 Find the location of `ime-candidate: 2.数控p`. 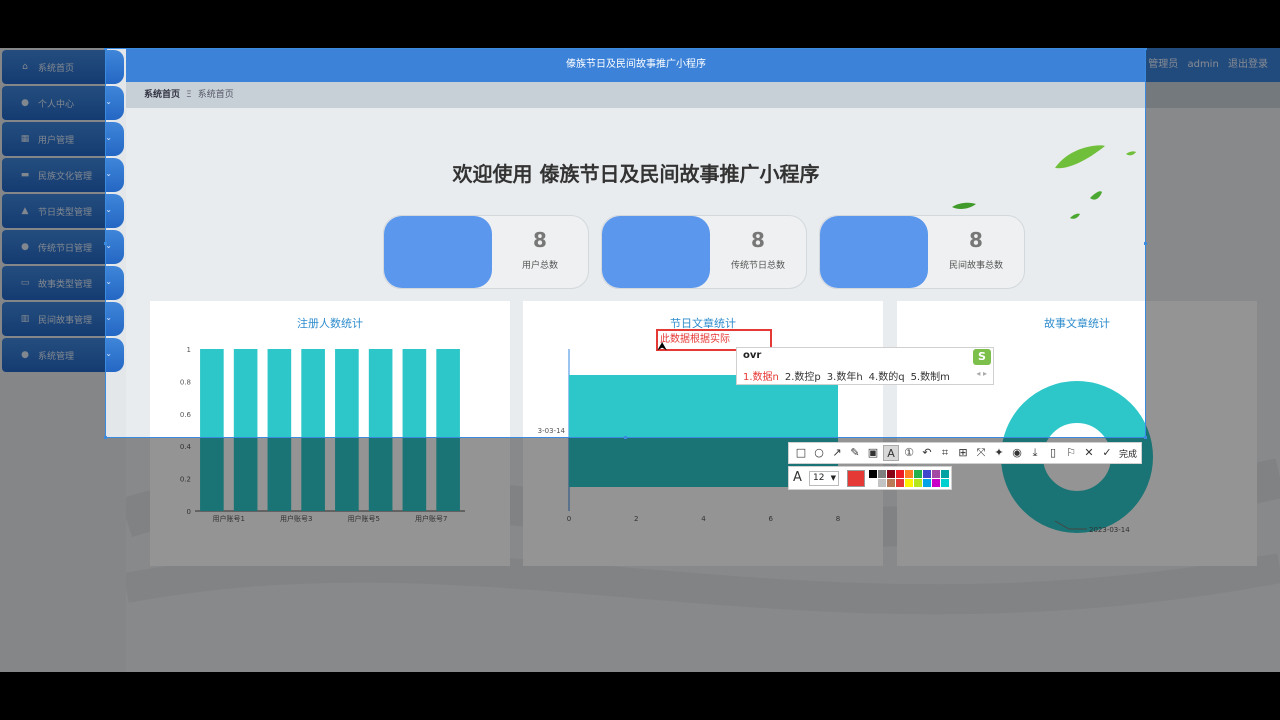

ime-candidate: 2.数控p is located at coordinates (803, 377).